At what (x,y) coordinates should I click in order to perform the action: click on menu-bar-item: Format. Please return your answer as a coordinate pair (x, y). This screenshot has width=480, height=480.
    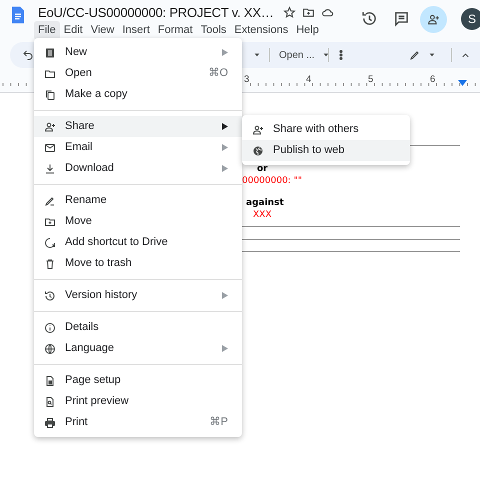
    Looking at the image, I should click on (175, 30).